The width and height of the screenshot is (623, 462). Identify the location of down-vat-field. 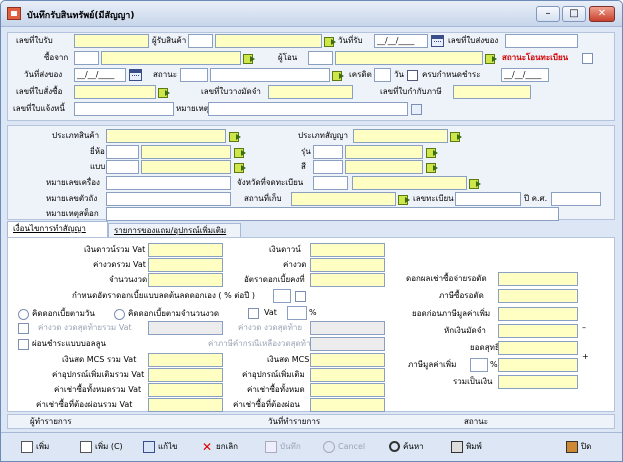
(185, 250).